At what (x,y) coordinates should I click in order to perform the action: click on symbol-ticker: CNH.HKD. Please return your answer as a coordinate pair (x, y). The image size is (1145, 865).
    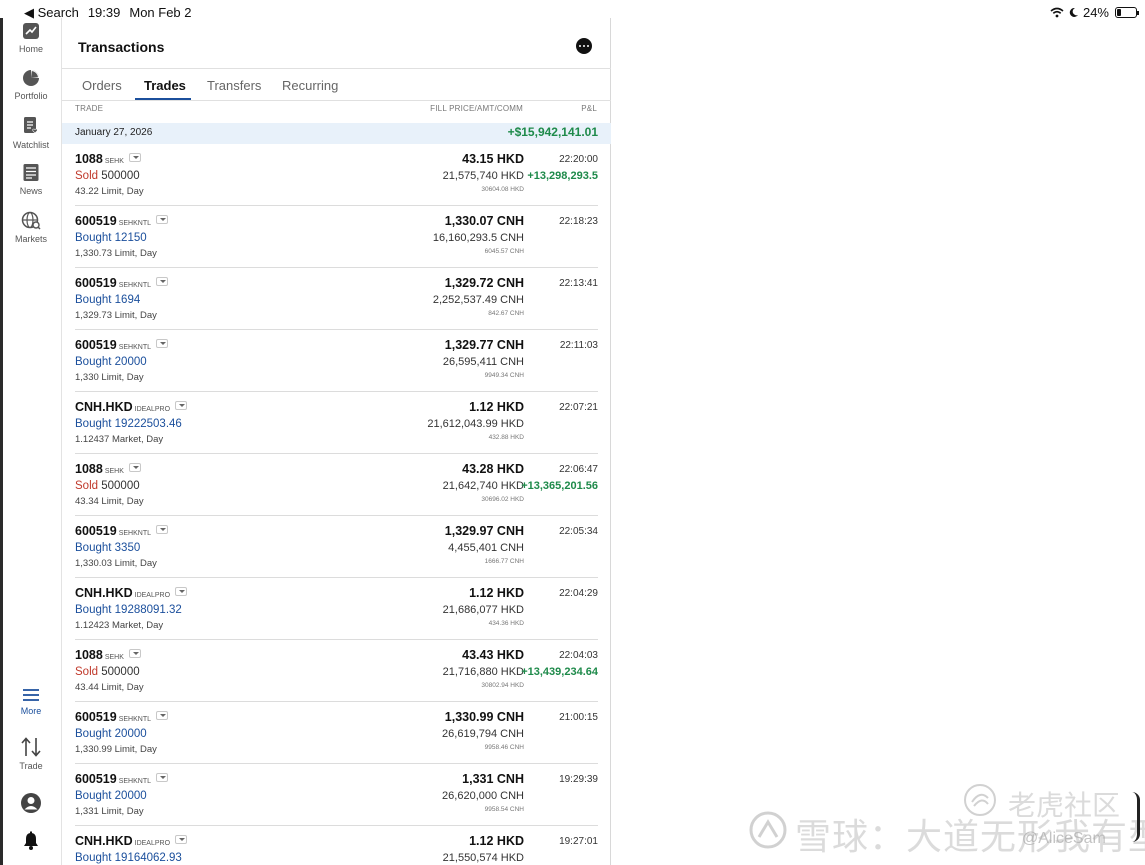
    Looking at the image, I should click on (104, 841).